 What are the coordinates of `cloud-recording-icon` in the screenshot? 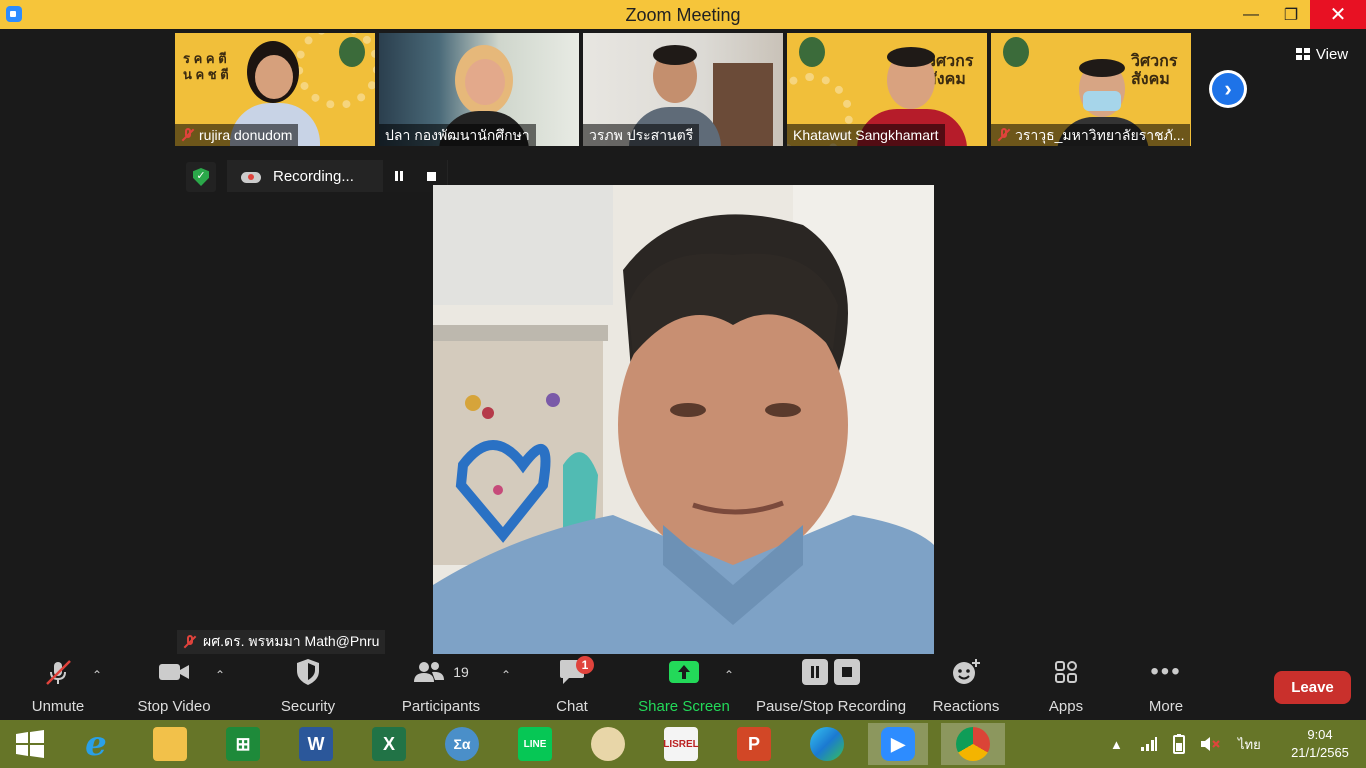 It's located at (251, 176).